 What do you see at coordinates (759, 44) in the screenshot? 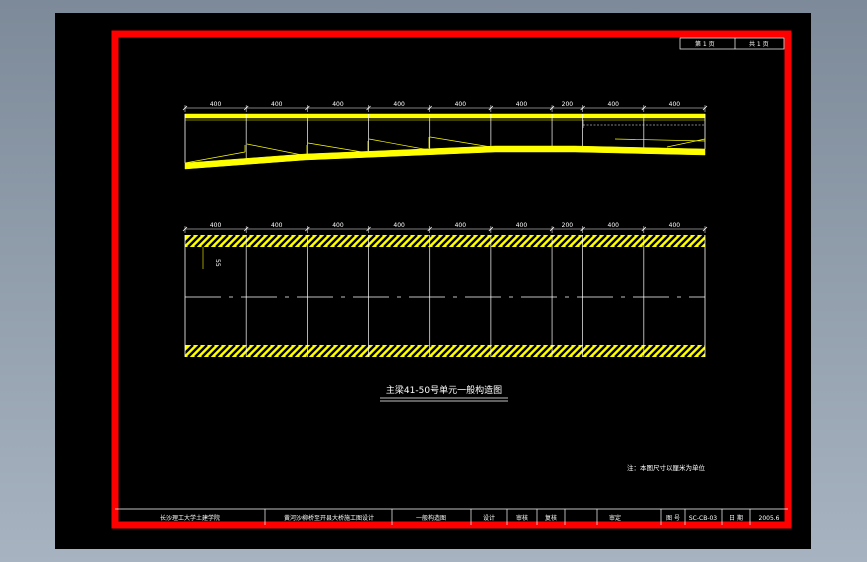
I see `page-total: 共 1 页` at bounding box center [759, 44].